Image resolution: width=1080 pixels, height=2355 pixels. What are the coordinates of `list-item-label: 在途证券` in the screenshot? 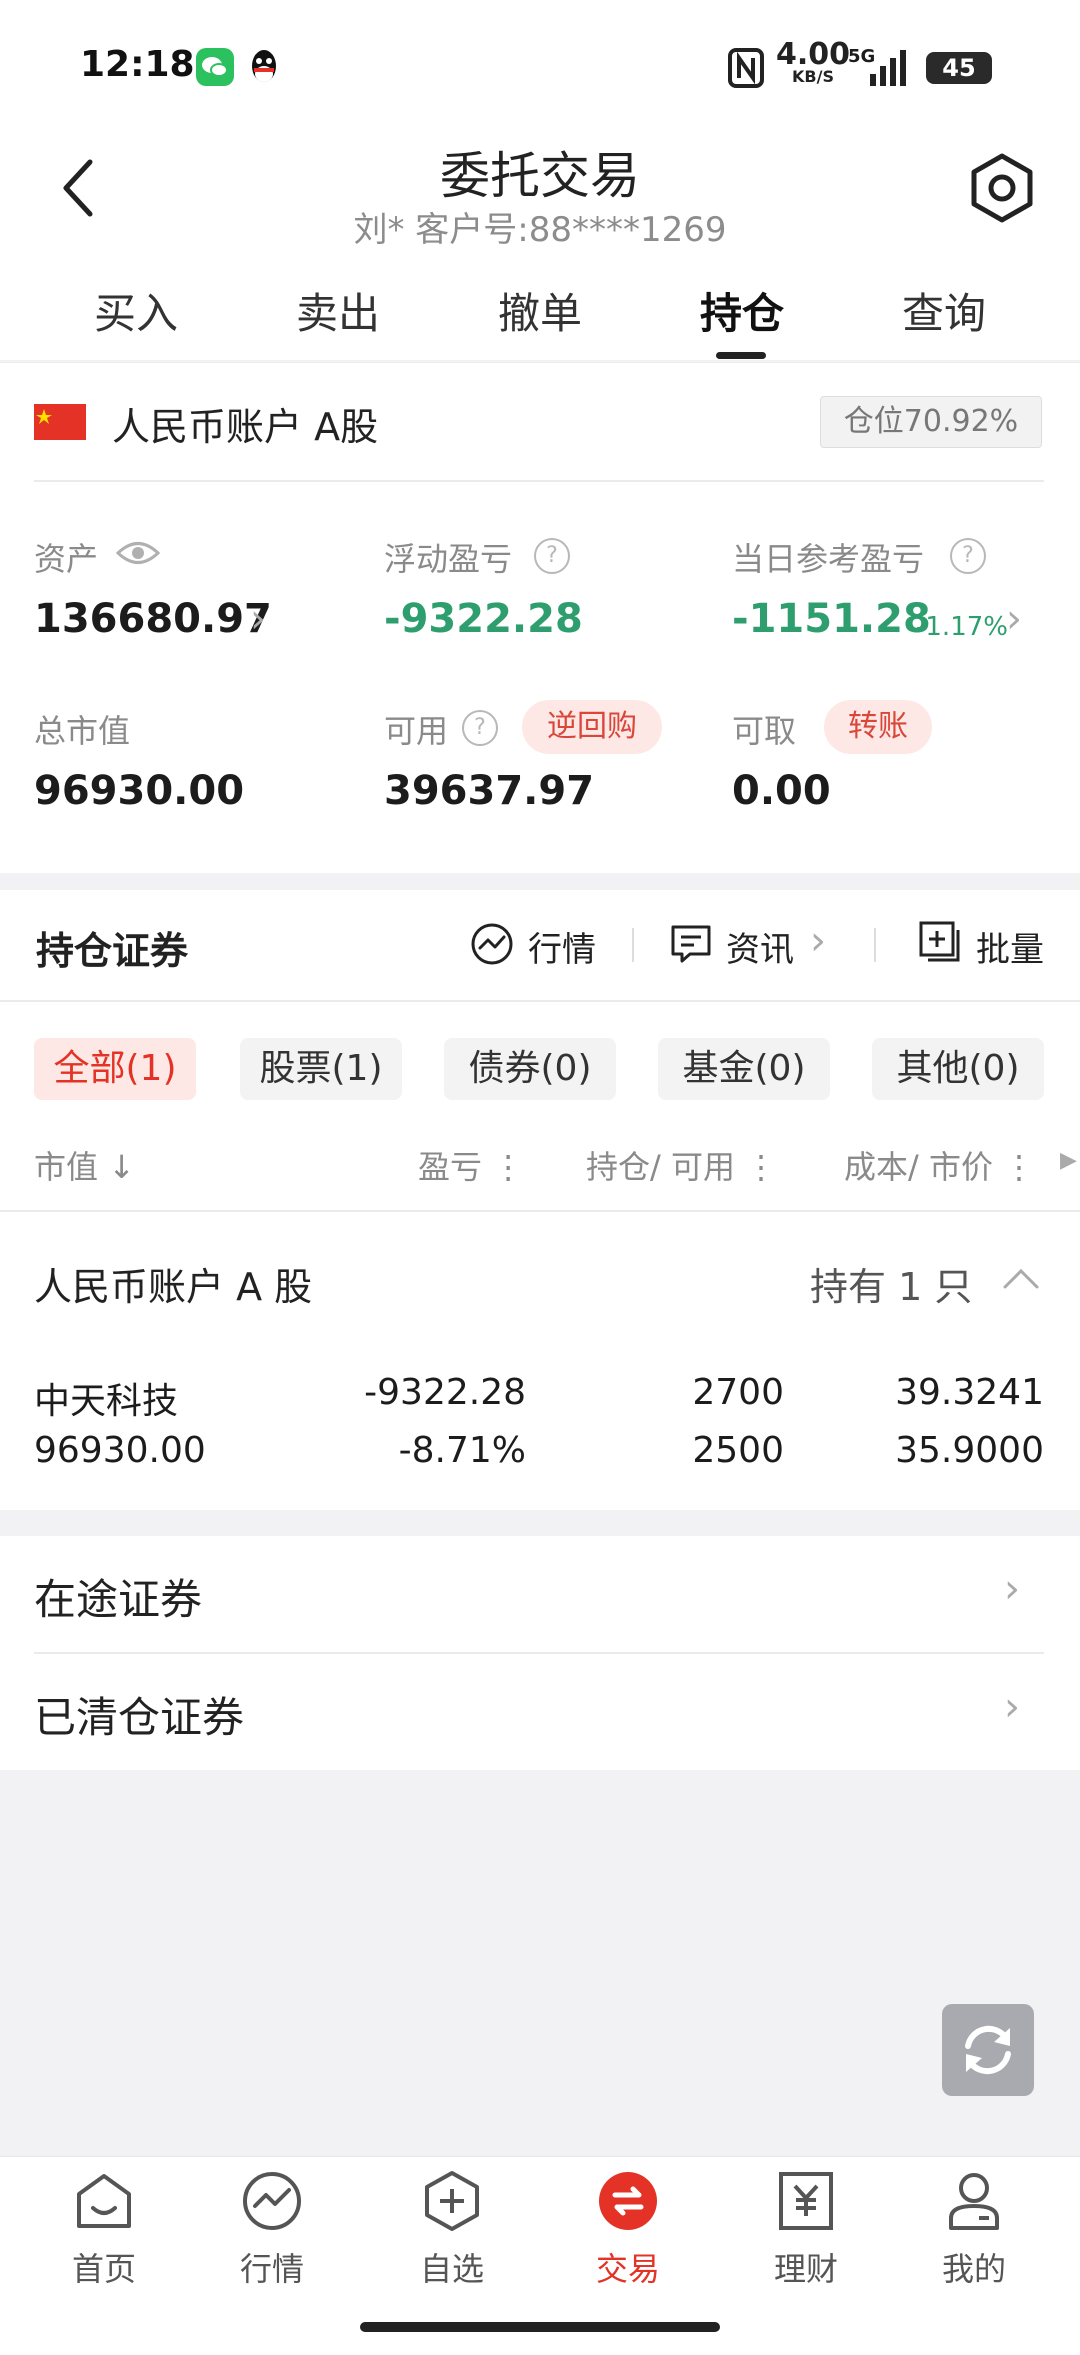 It's located at (118, 1599).